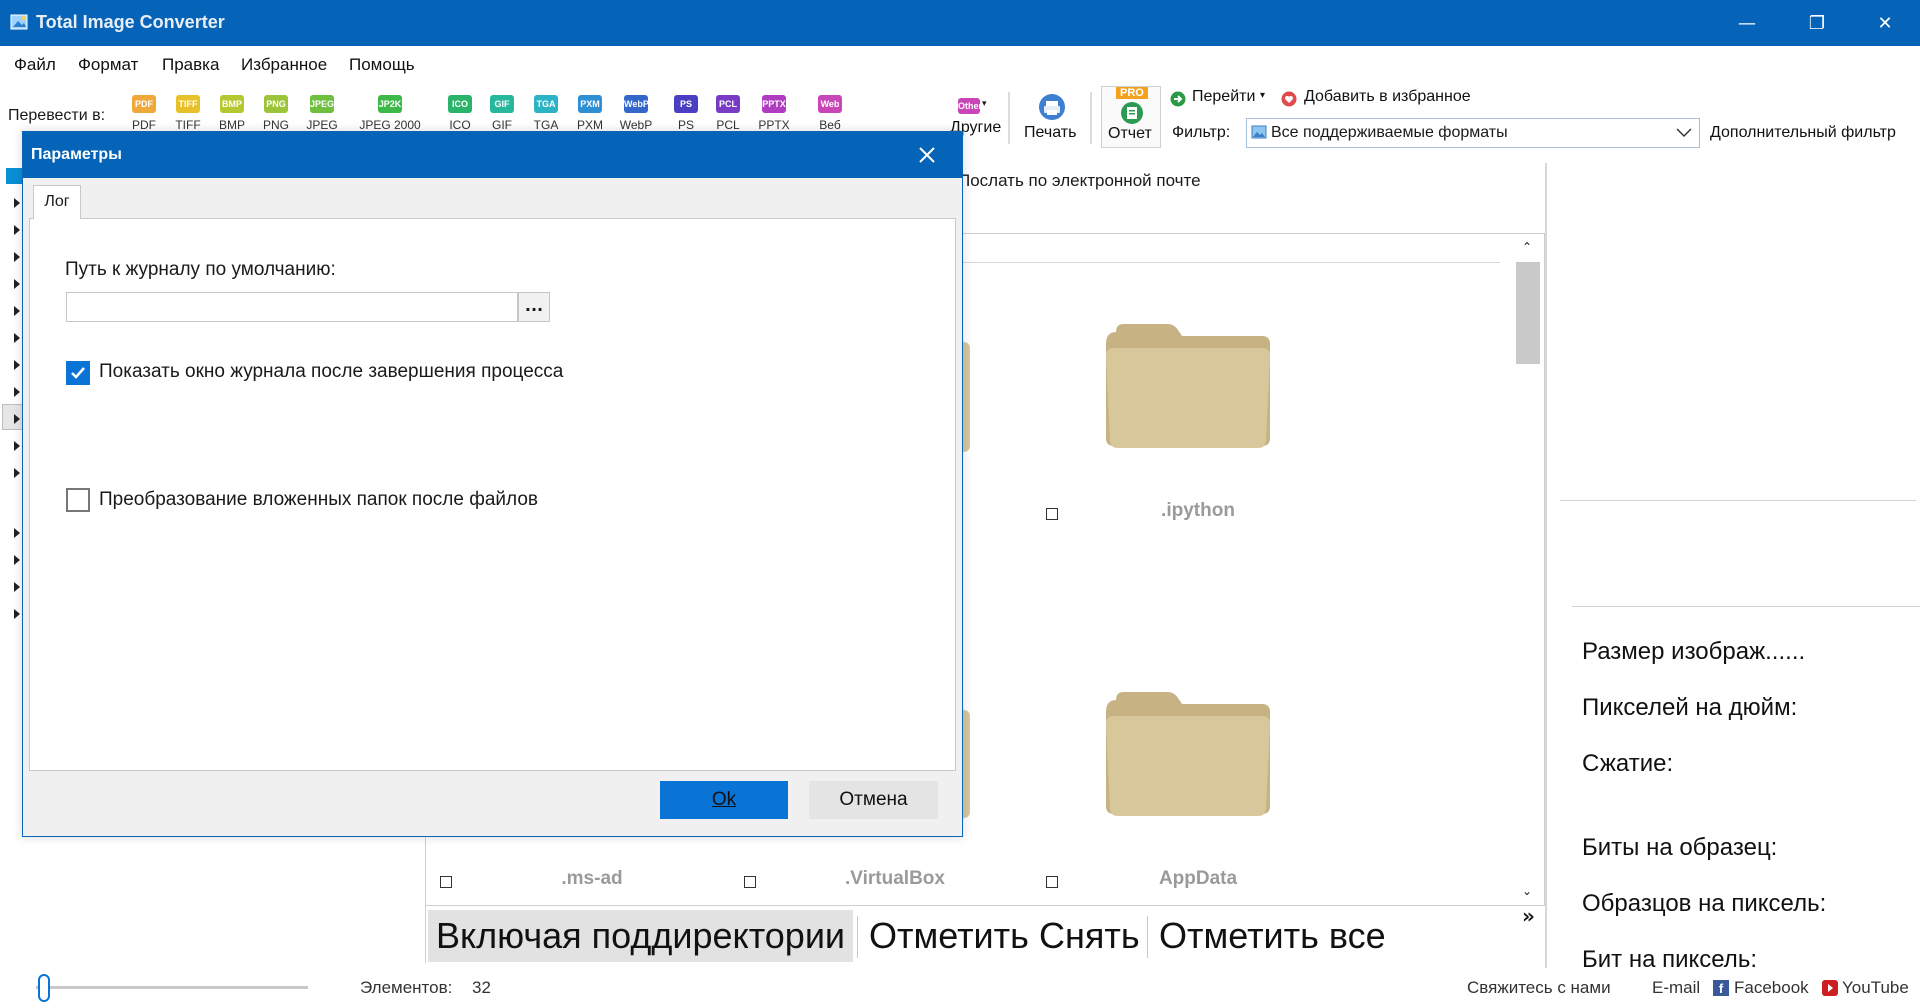  I want to click on minimize-button: —, so click(1747, 23).